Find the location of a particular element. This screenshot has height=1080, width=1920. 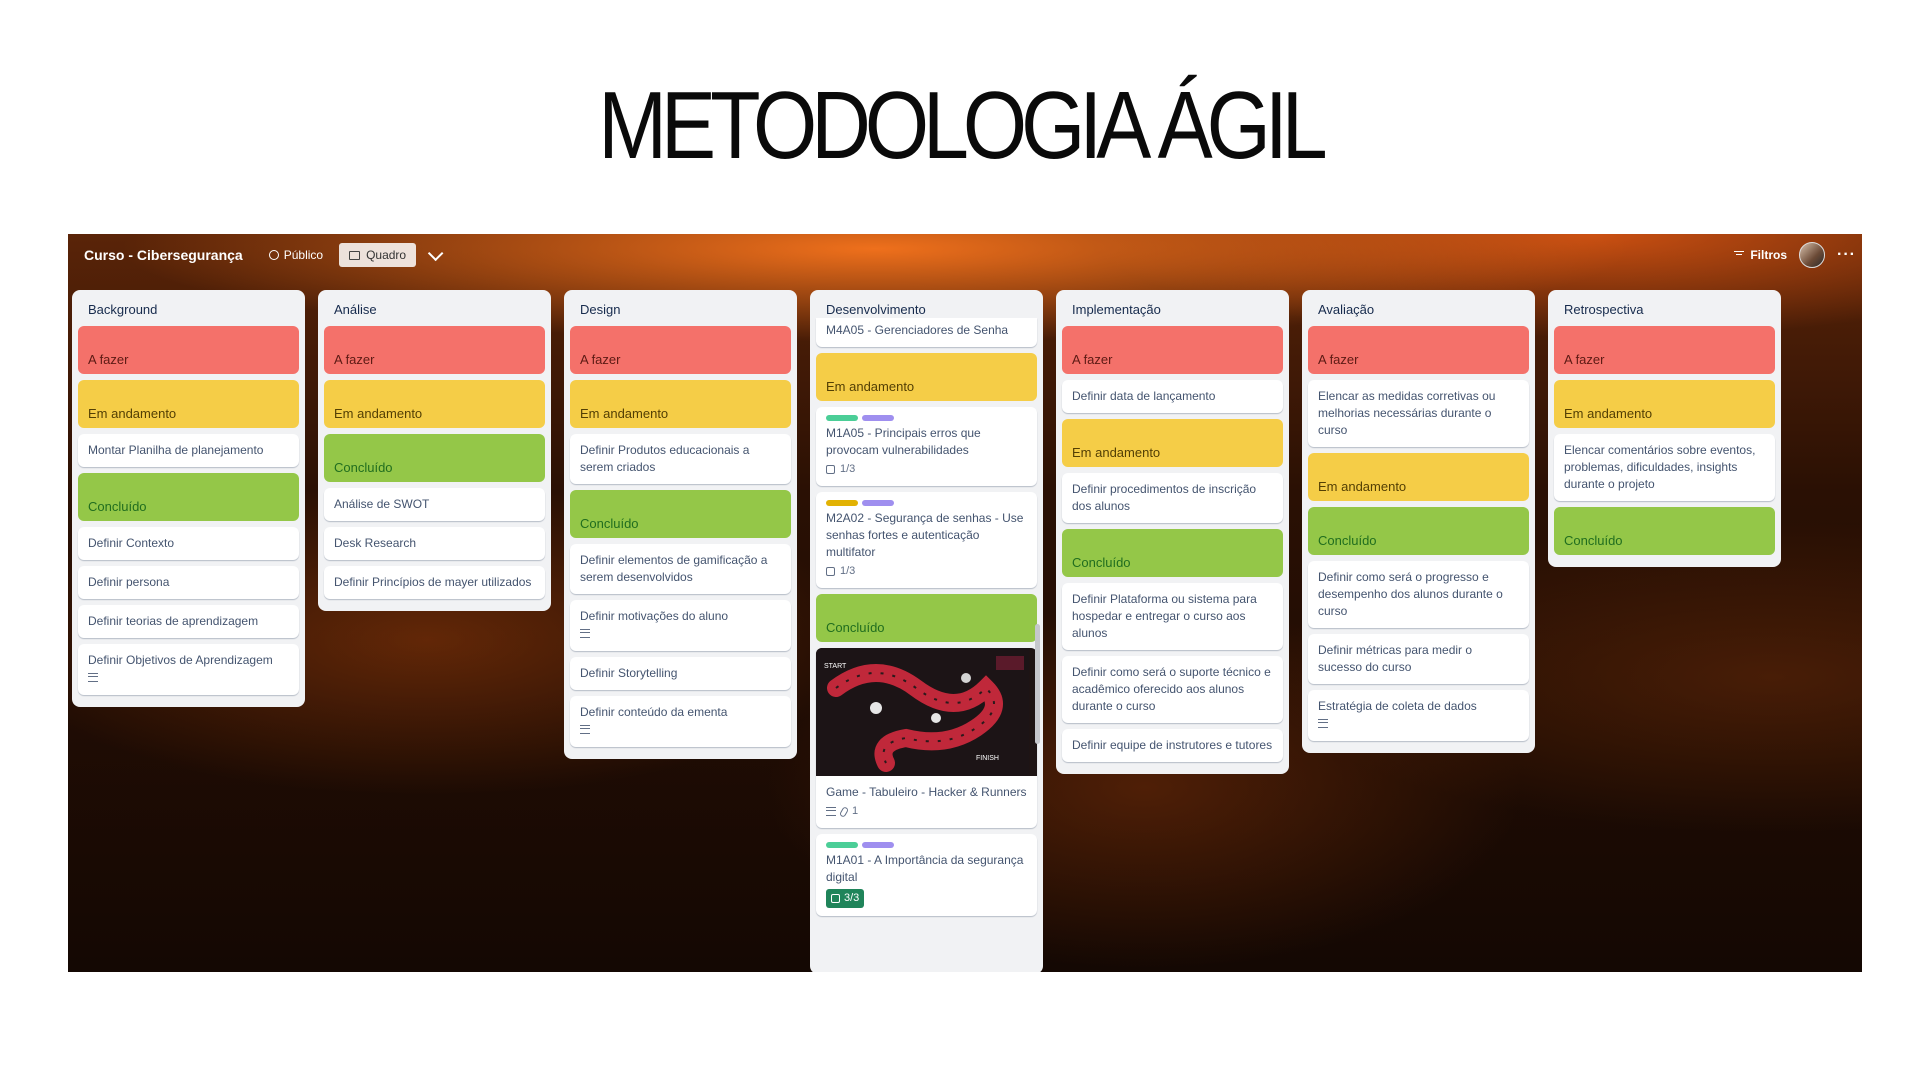

list-item: Análise de SWOT is located at coordinates (434, 504).